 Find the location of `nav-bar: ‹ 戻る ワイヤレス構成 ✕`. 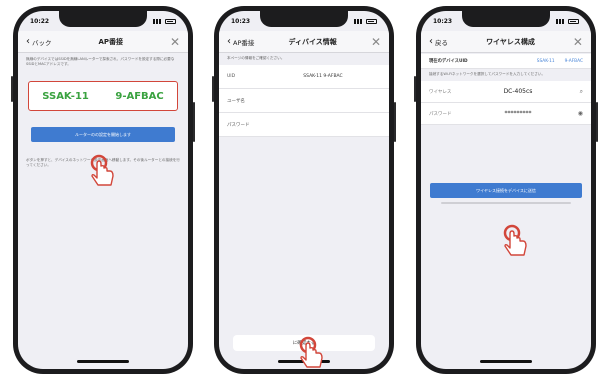

nav-bar: ‹ 戻る ワイヤレス構成 ✕ is located at coordinates (506, 42).